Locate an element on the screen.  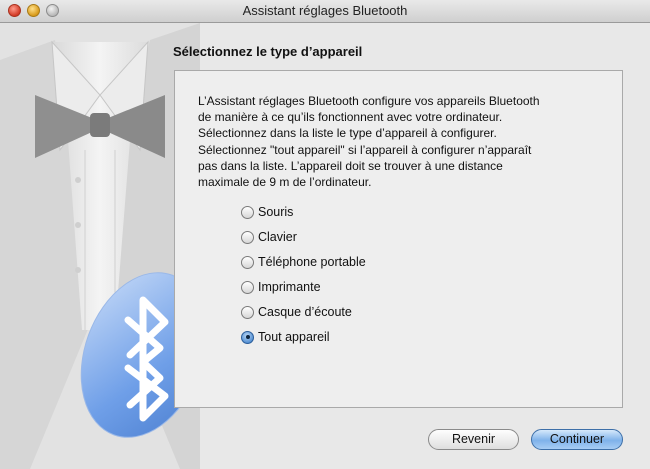
title-bar: Assistant réglages Bluetooth is located at coordinates (325, 11).